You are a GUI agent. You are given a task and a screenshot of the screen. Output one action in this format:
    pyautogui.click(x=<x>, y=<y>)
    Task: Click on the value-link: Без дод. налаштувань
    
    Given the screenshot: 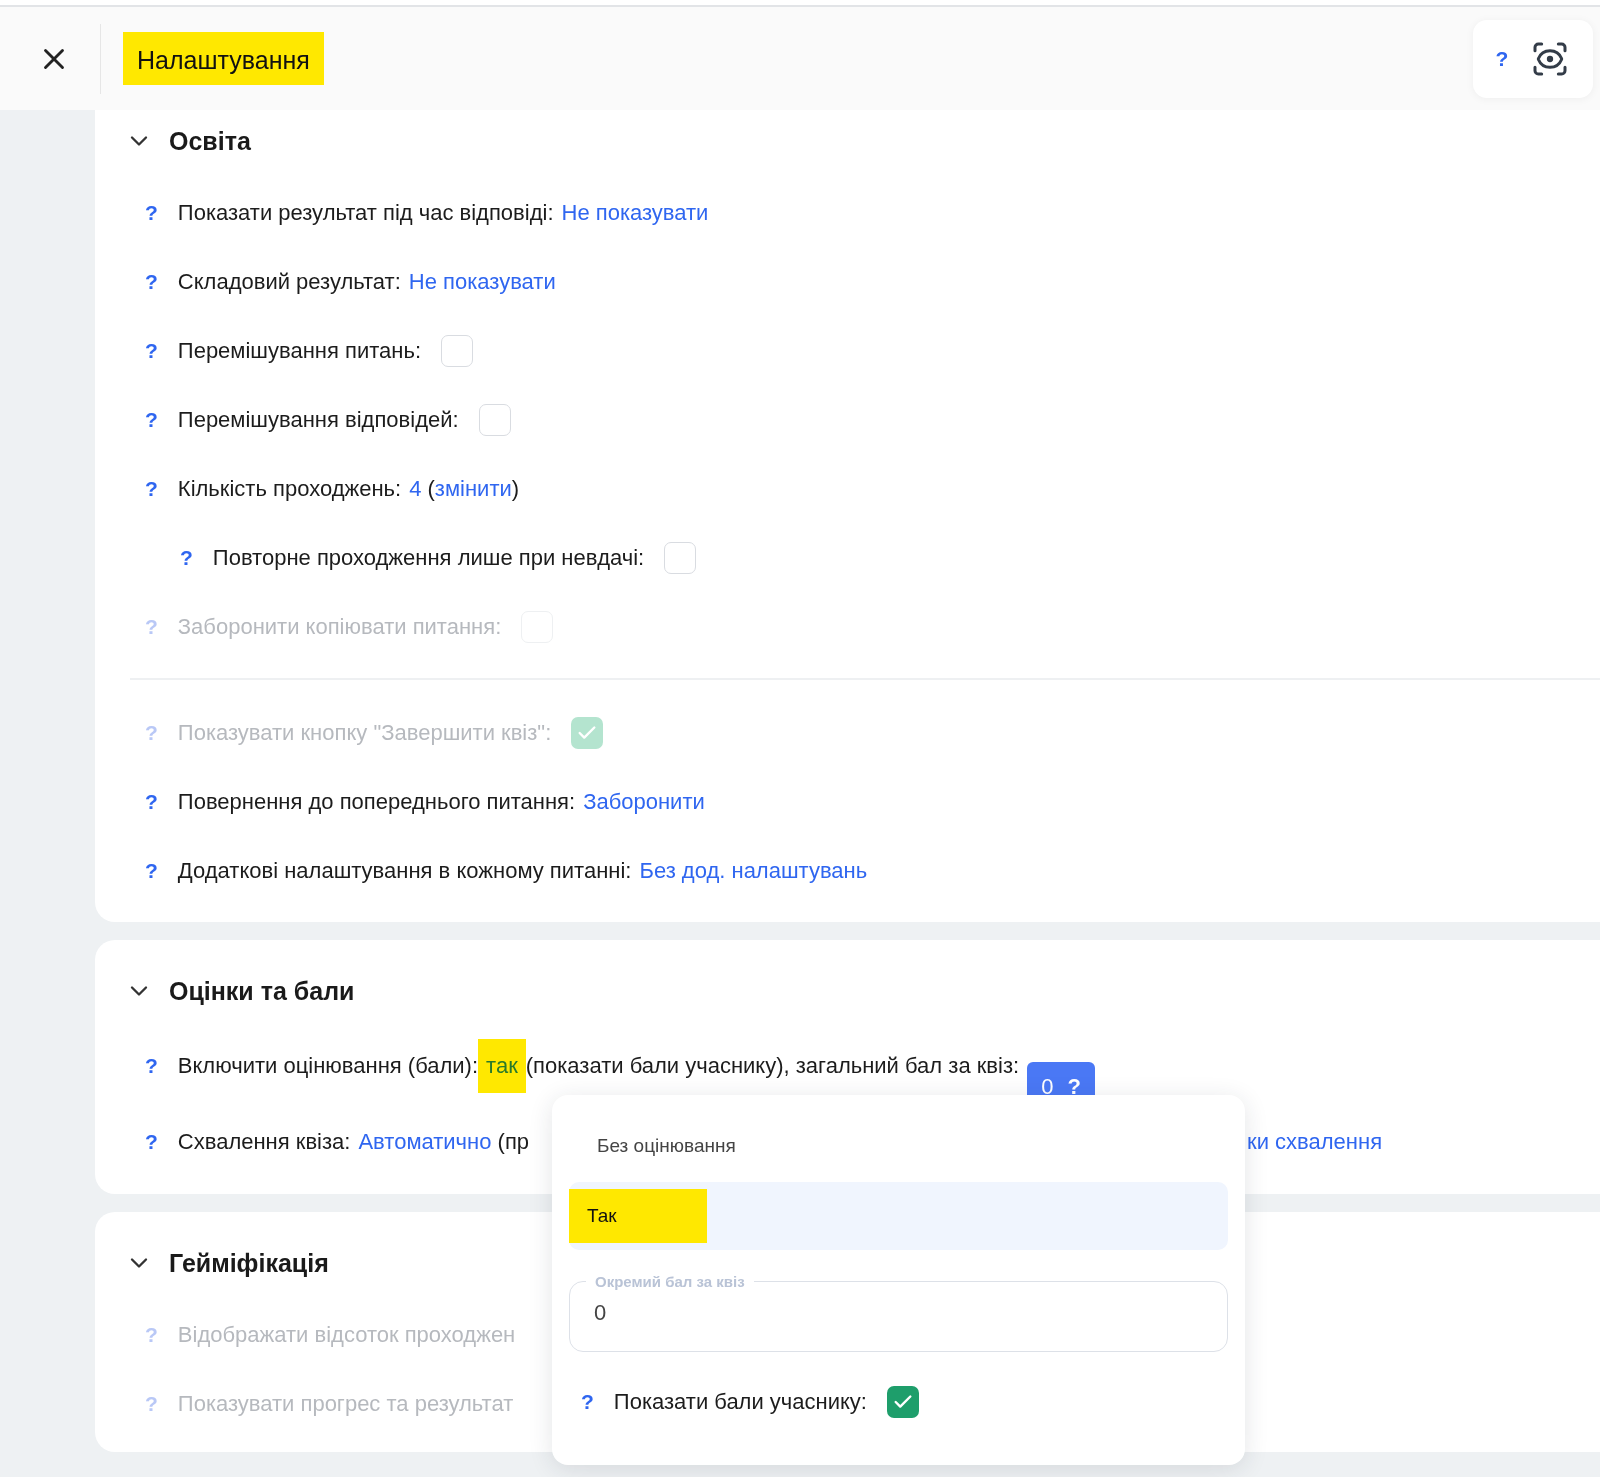 What is the action you would take?
    pyautogui.click(x=753, y=870)
    